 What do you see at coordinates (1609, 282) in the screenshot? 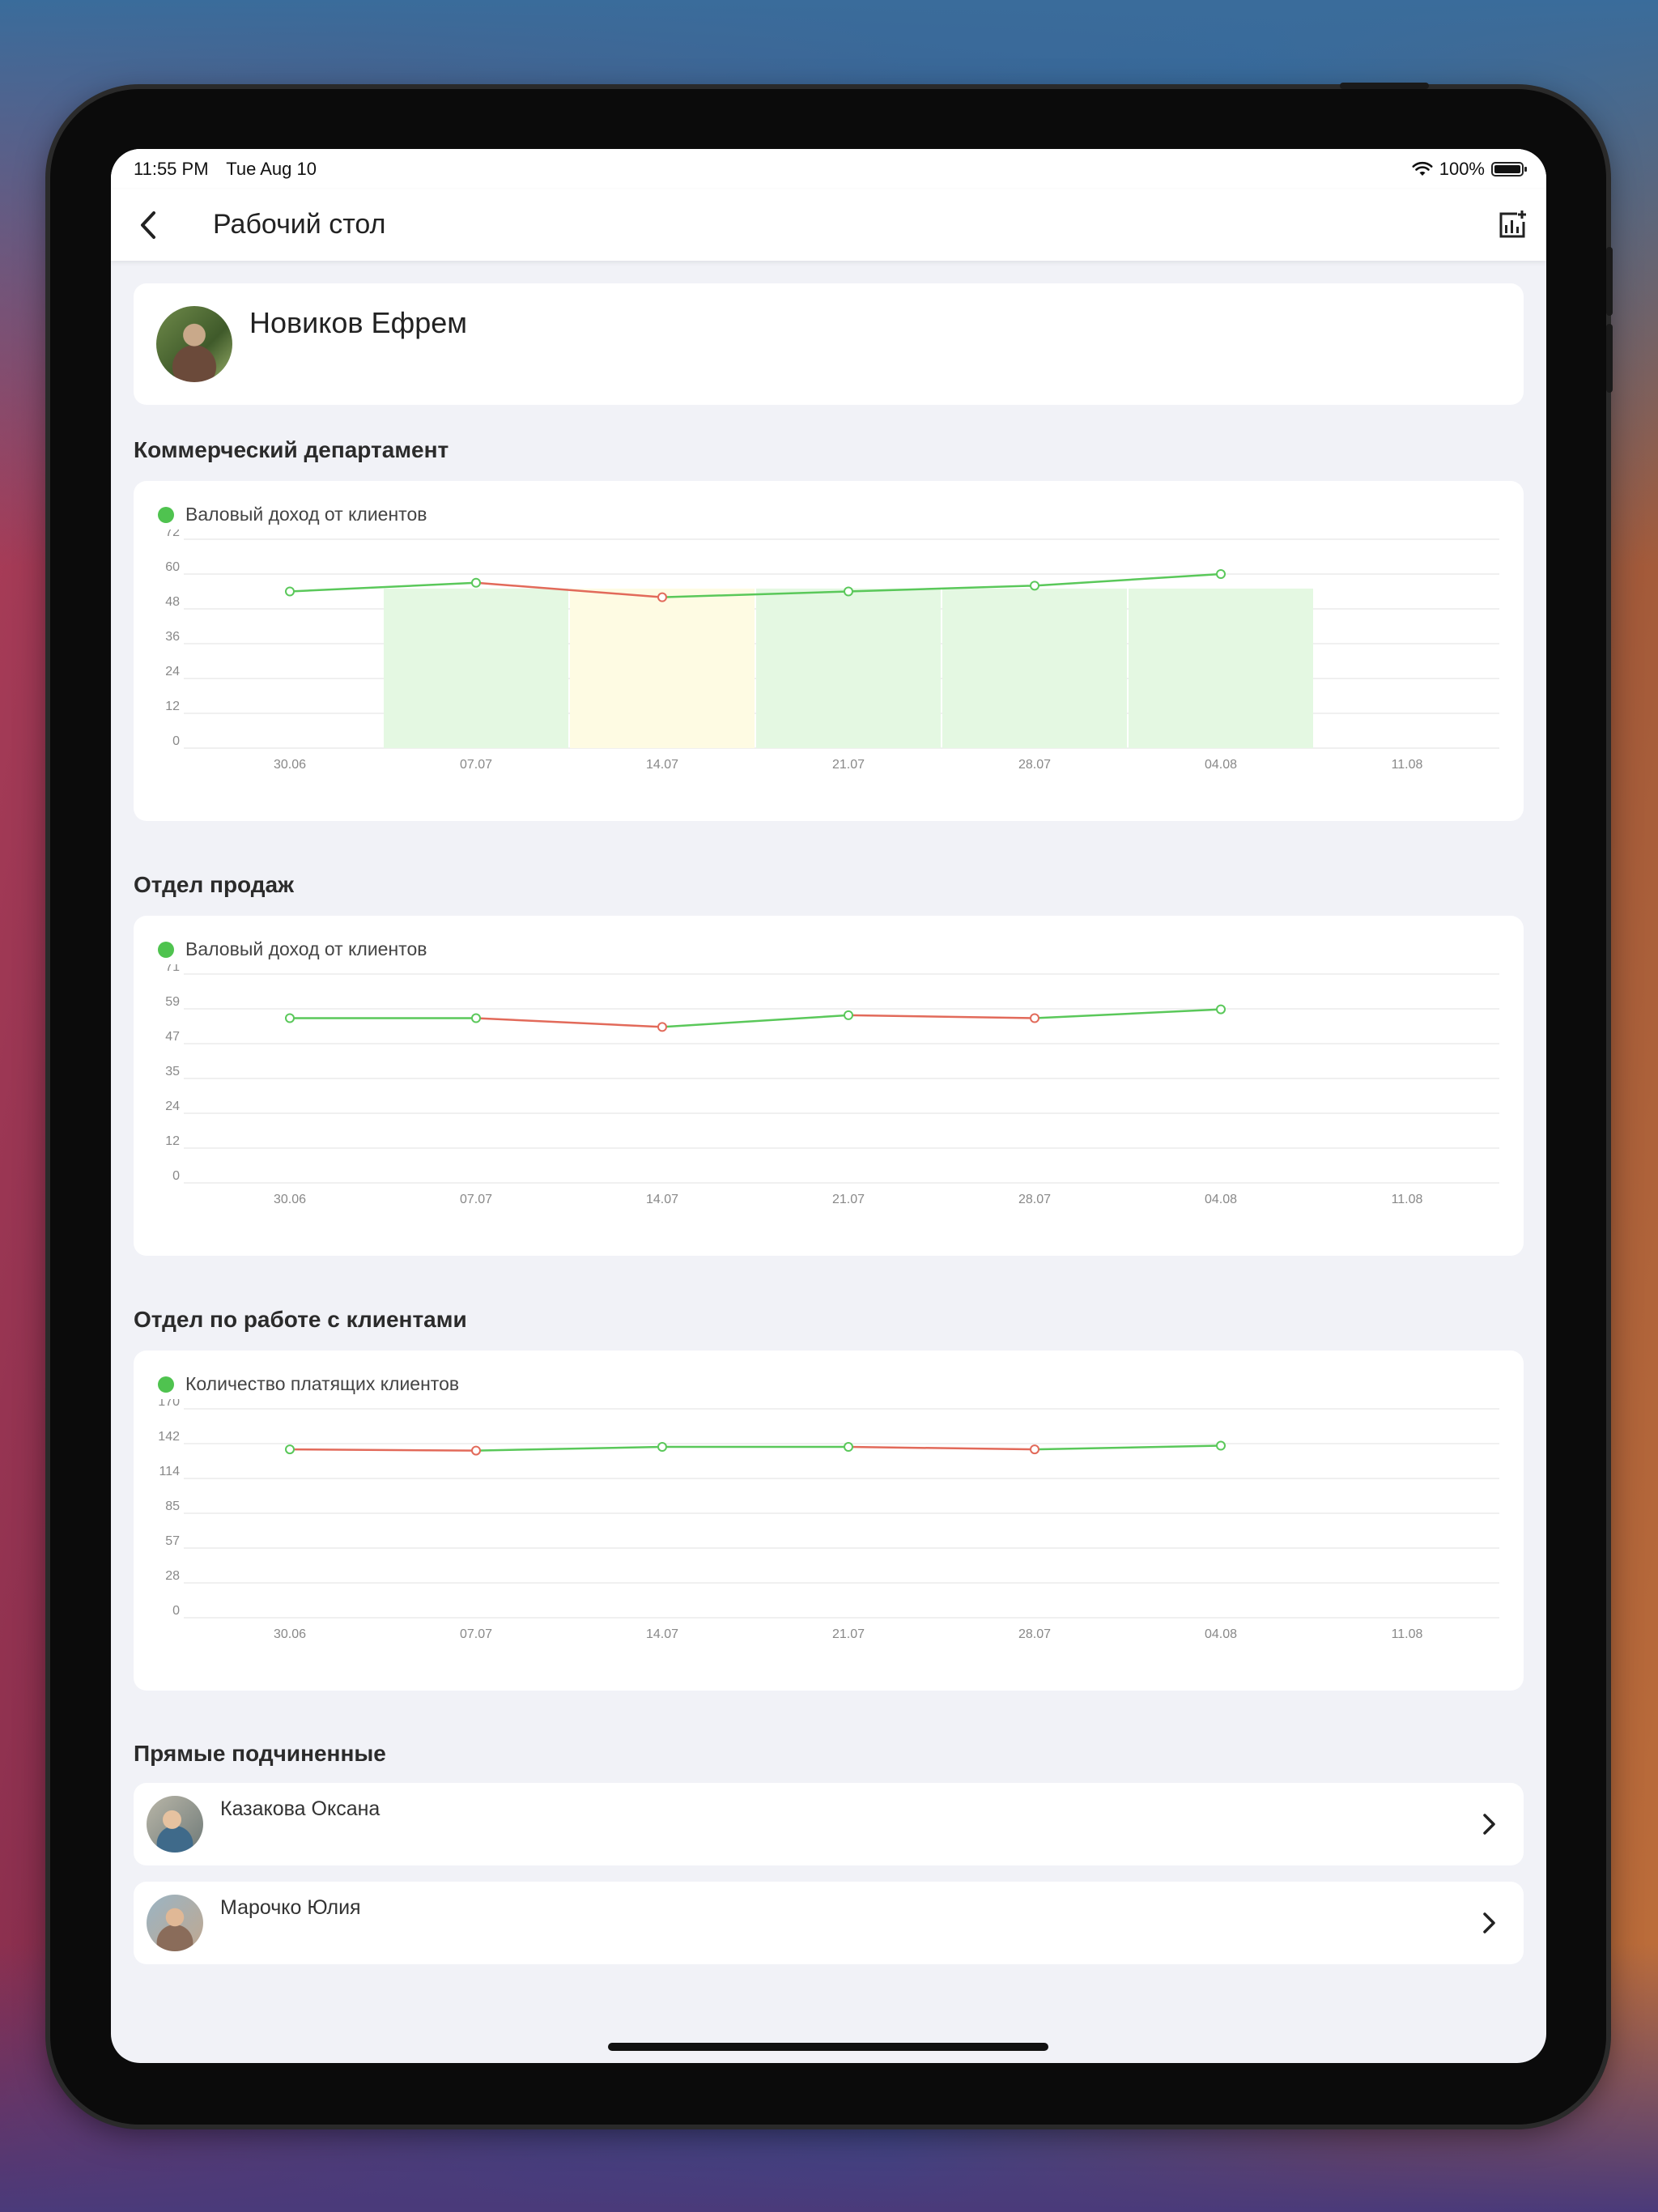
I see `volume-up-button` at bounding box center [1609, 282].